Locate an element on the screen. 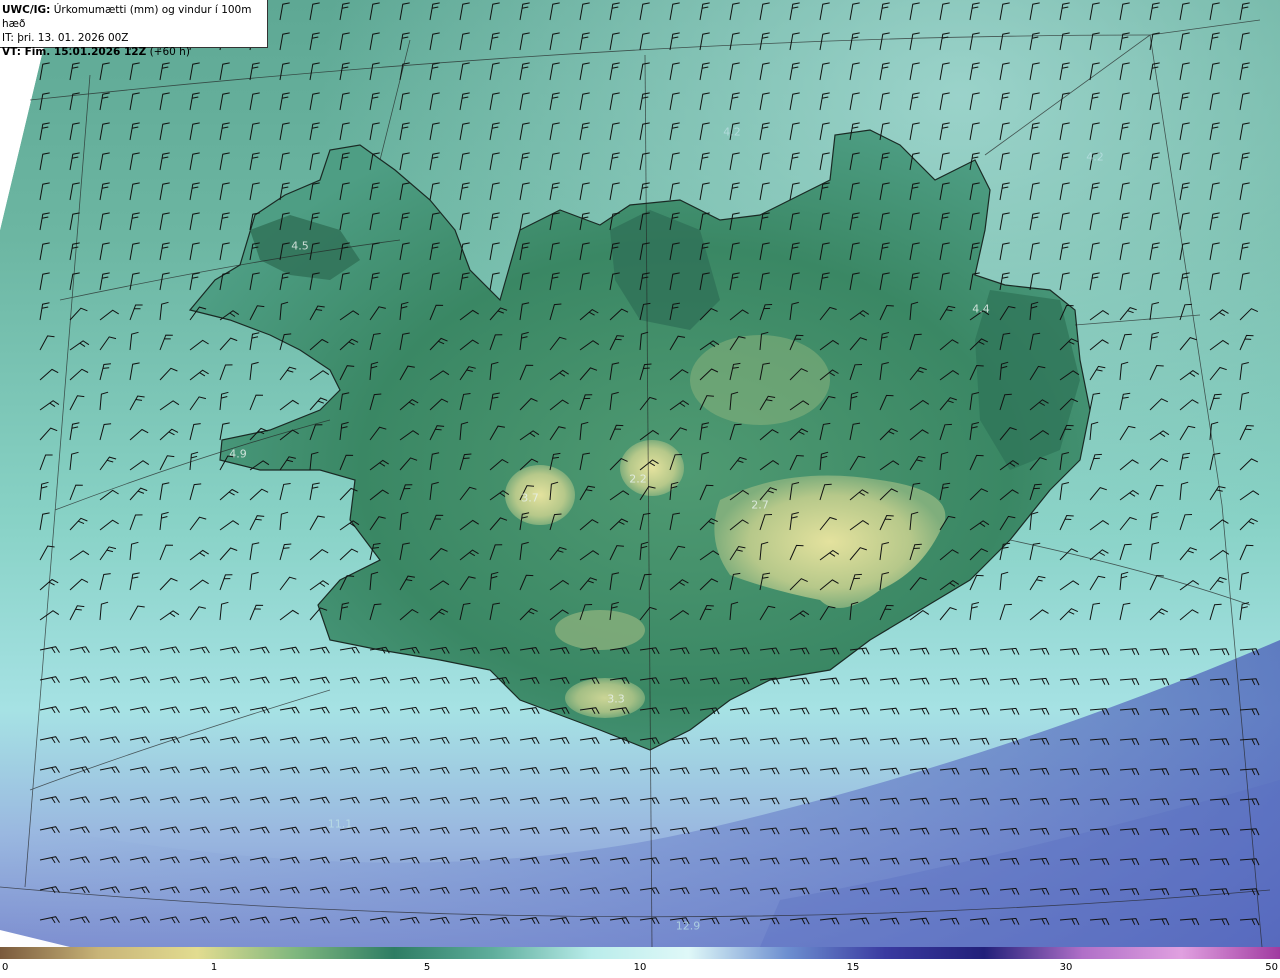  colorbar-tick-50: 50 is located at coordinates (1271, 967).